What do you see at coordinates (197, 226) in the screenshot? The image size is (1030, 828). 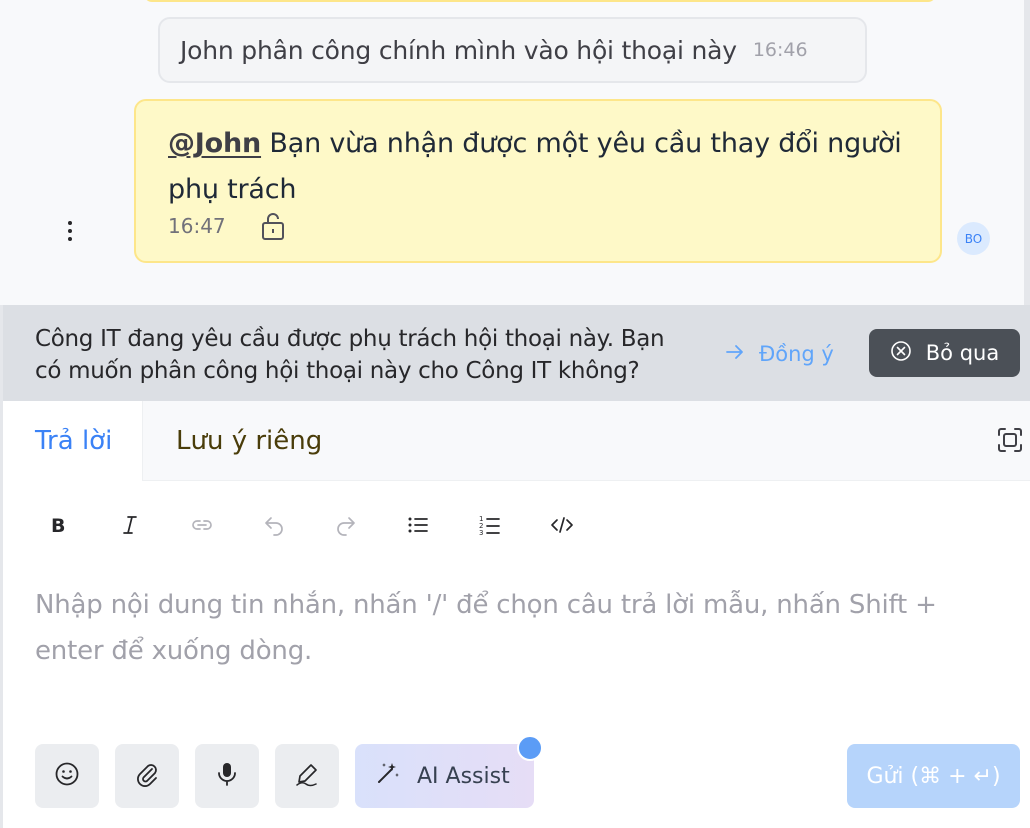 I see `note-time: 16:47` at bounding box center [197, 226].